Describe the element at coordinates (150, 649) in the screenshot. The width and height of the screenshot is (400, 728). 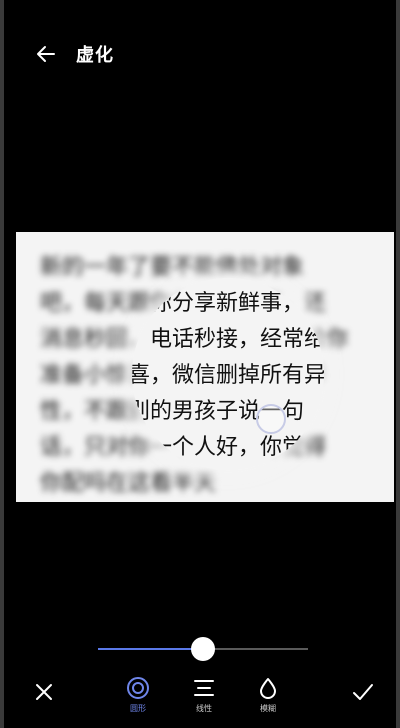
I see `slider-fill` at that location.